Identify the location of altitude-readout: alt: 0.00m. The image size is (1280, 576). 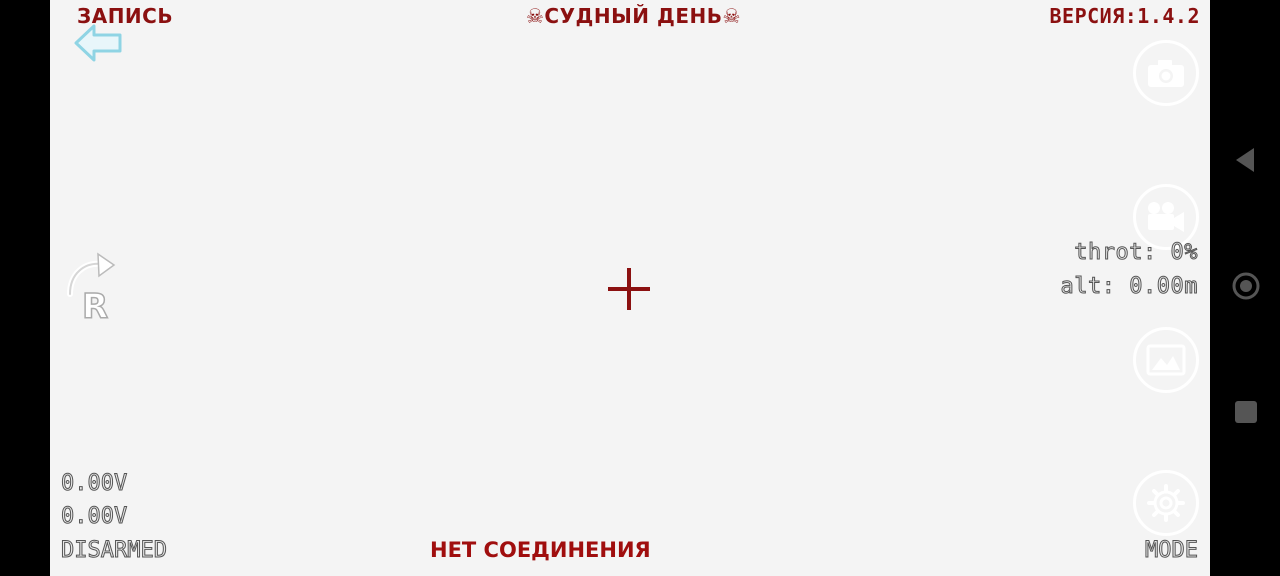
(1129, 287).